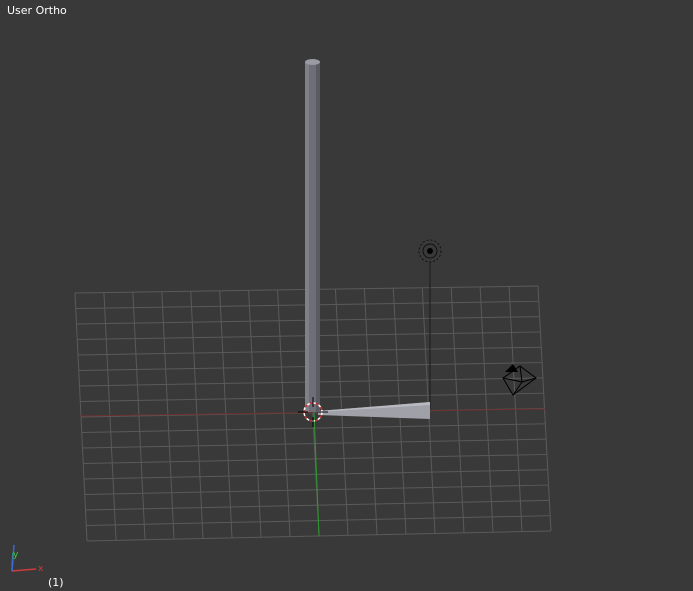 The width and height of the screenshot is (693, 591). I want to click on camera-icon, so click(519, 380).